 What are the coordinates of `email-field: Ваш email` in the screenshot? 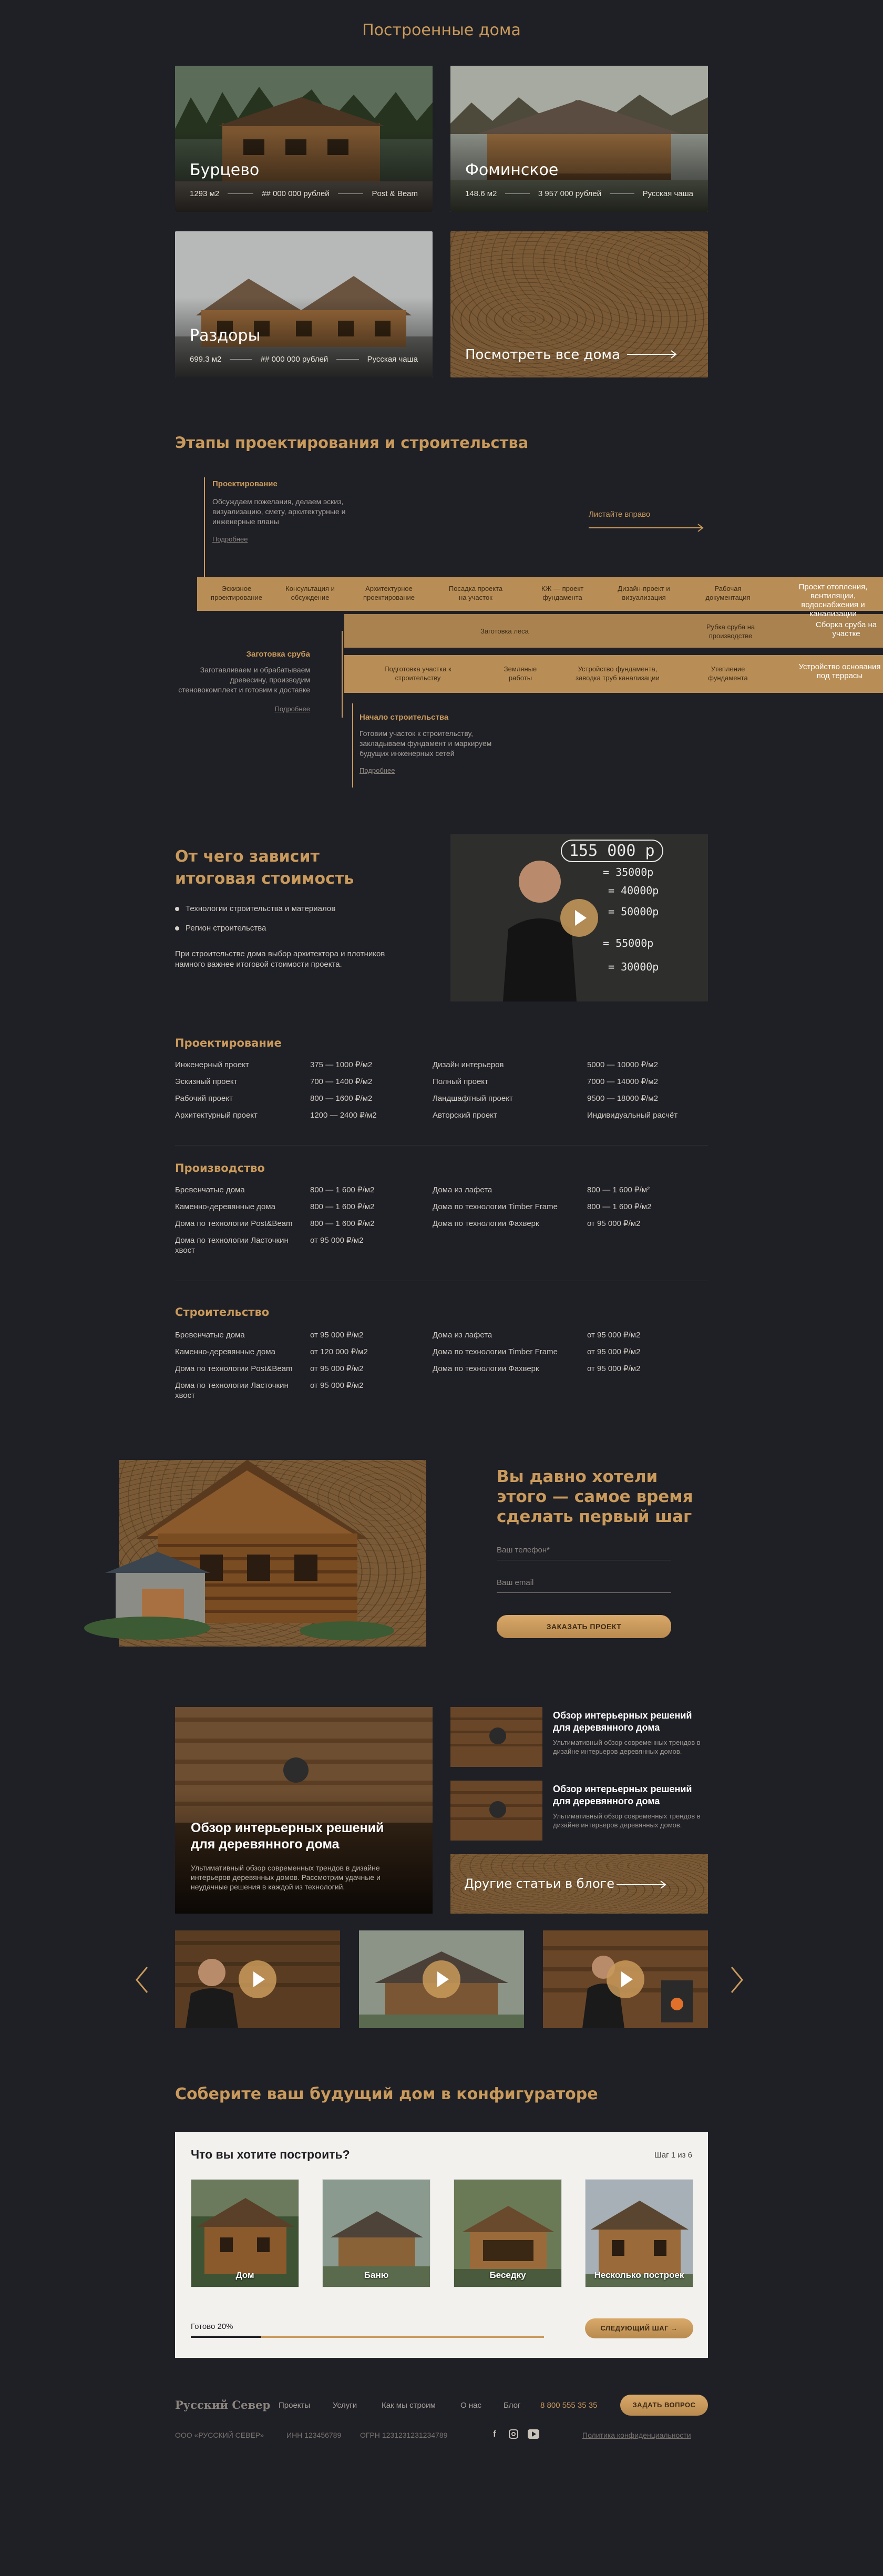 It's located at (584, 1585).